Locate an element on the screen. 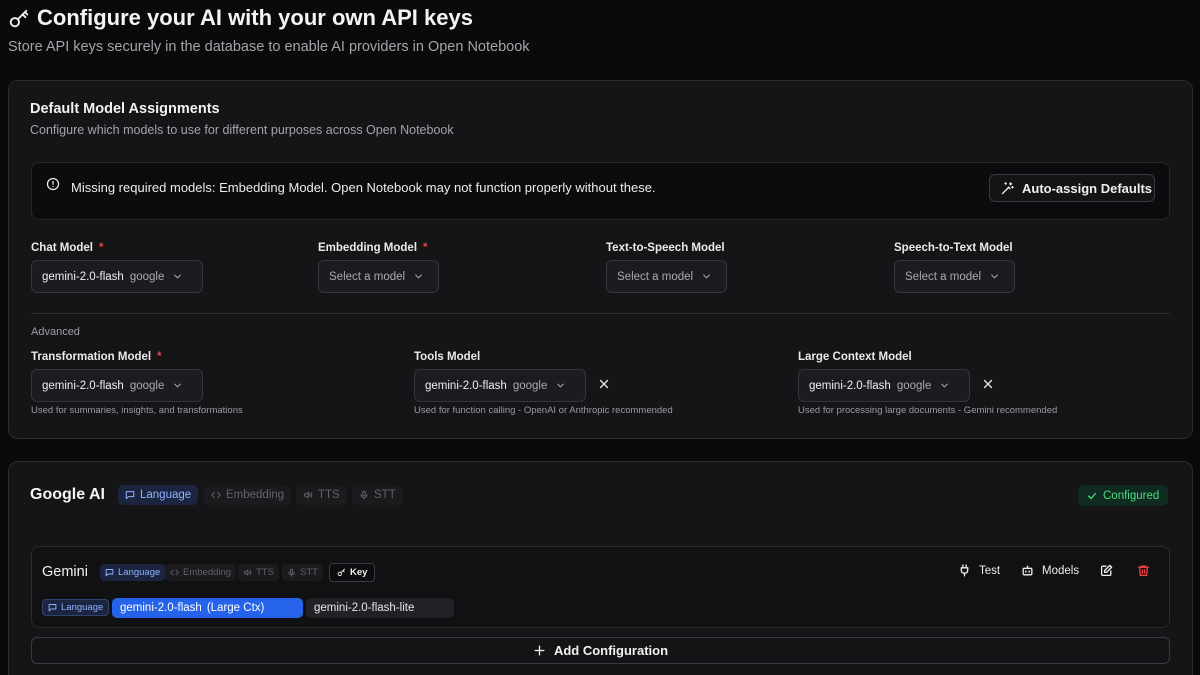  api-key-badge: Key is located at coordinates (352, 572).